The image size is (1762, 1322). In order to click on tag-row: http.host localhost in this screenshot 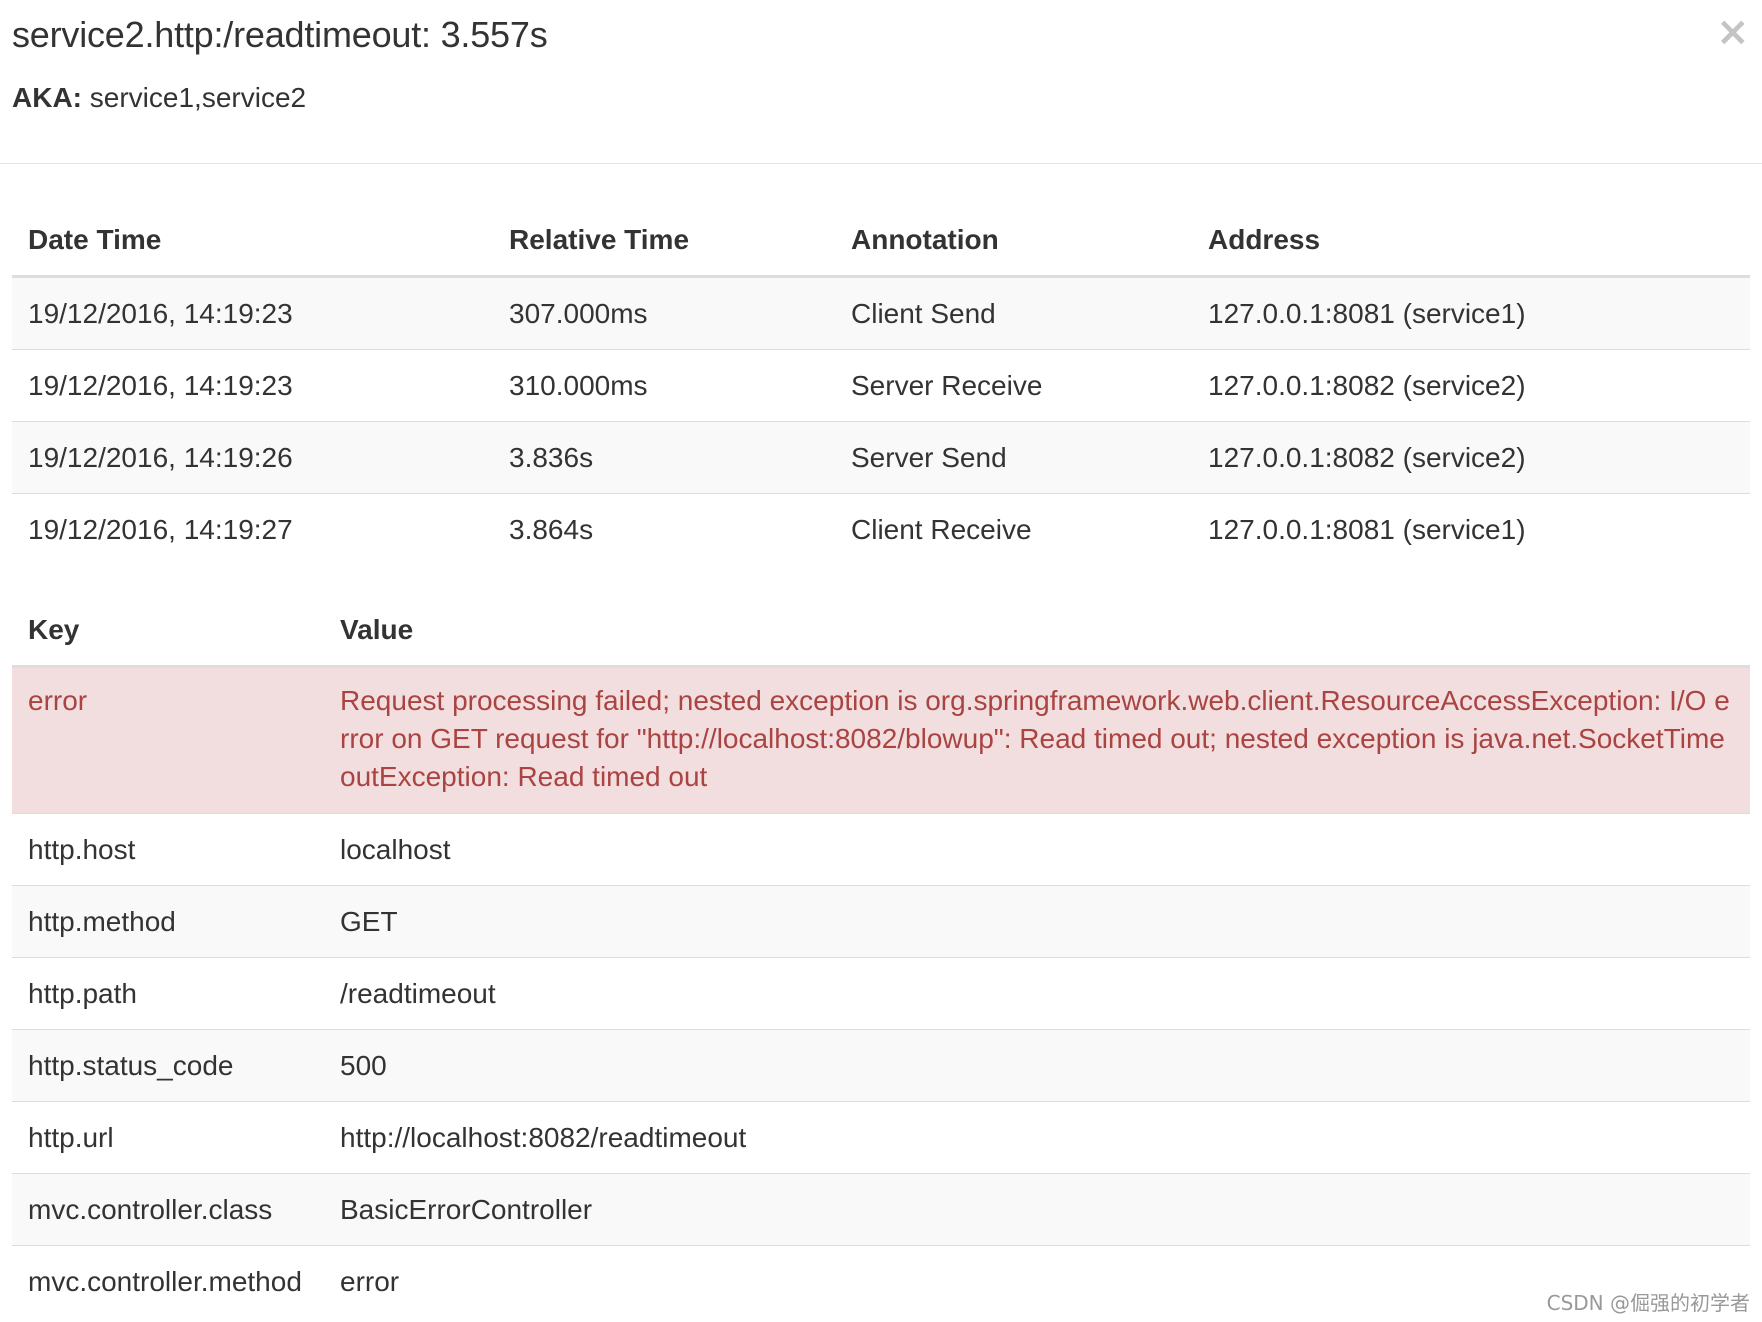, I will do `click(881, 849)`.